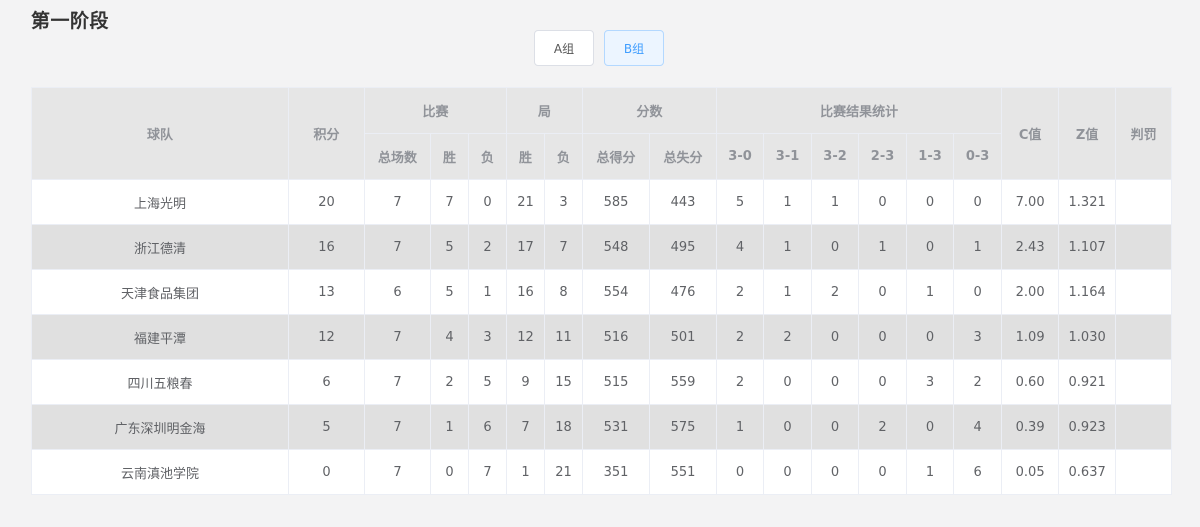 The width and height of the screenshot is (1200, 527). Describe the element at coordinates (978, 337) in the screenshot. I see `cell-result-0-3: 3` at that location.